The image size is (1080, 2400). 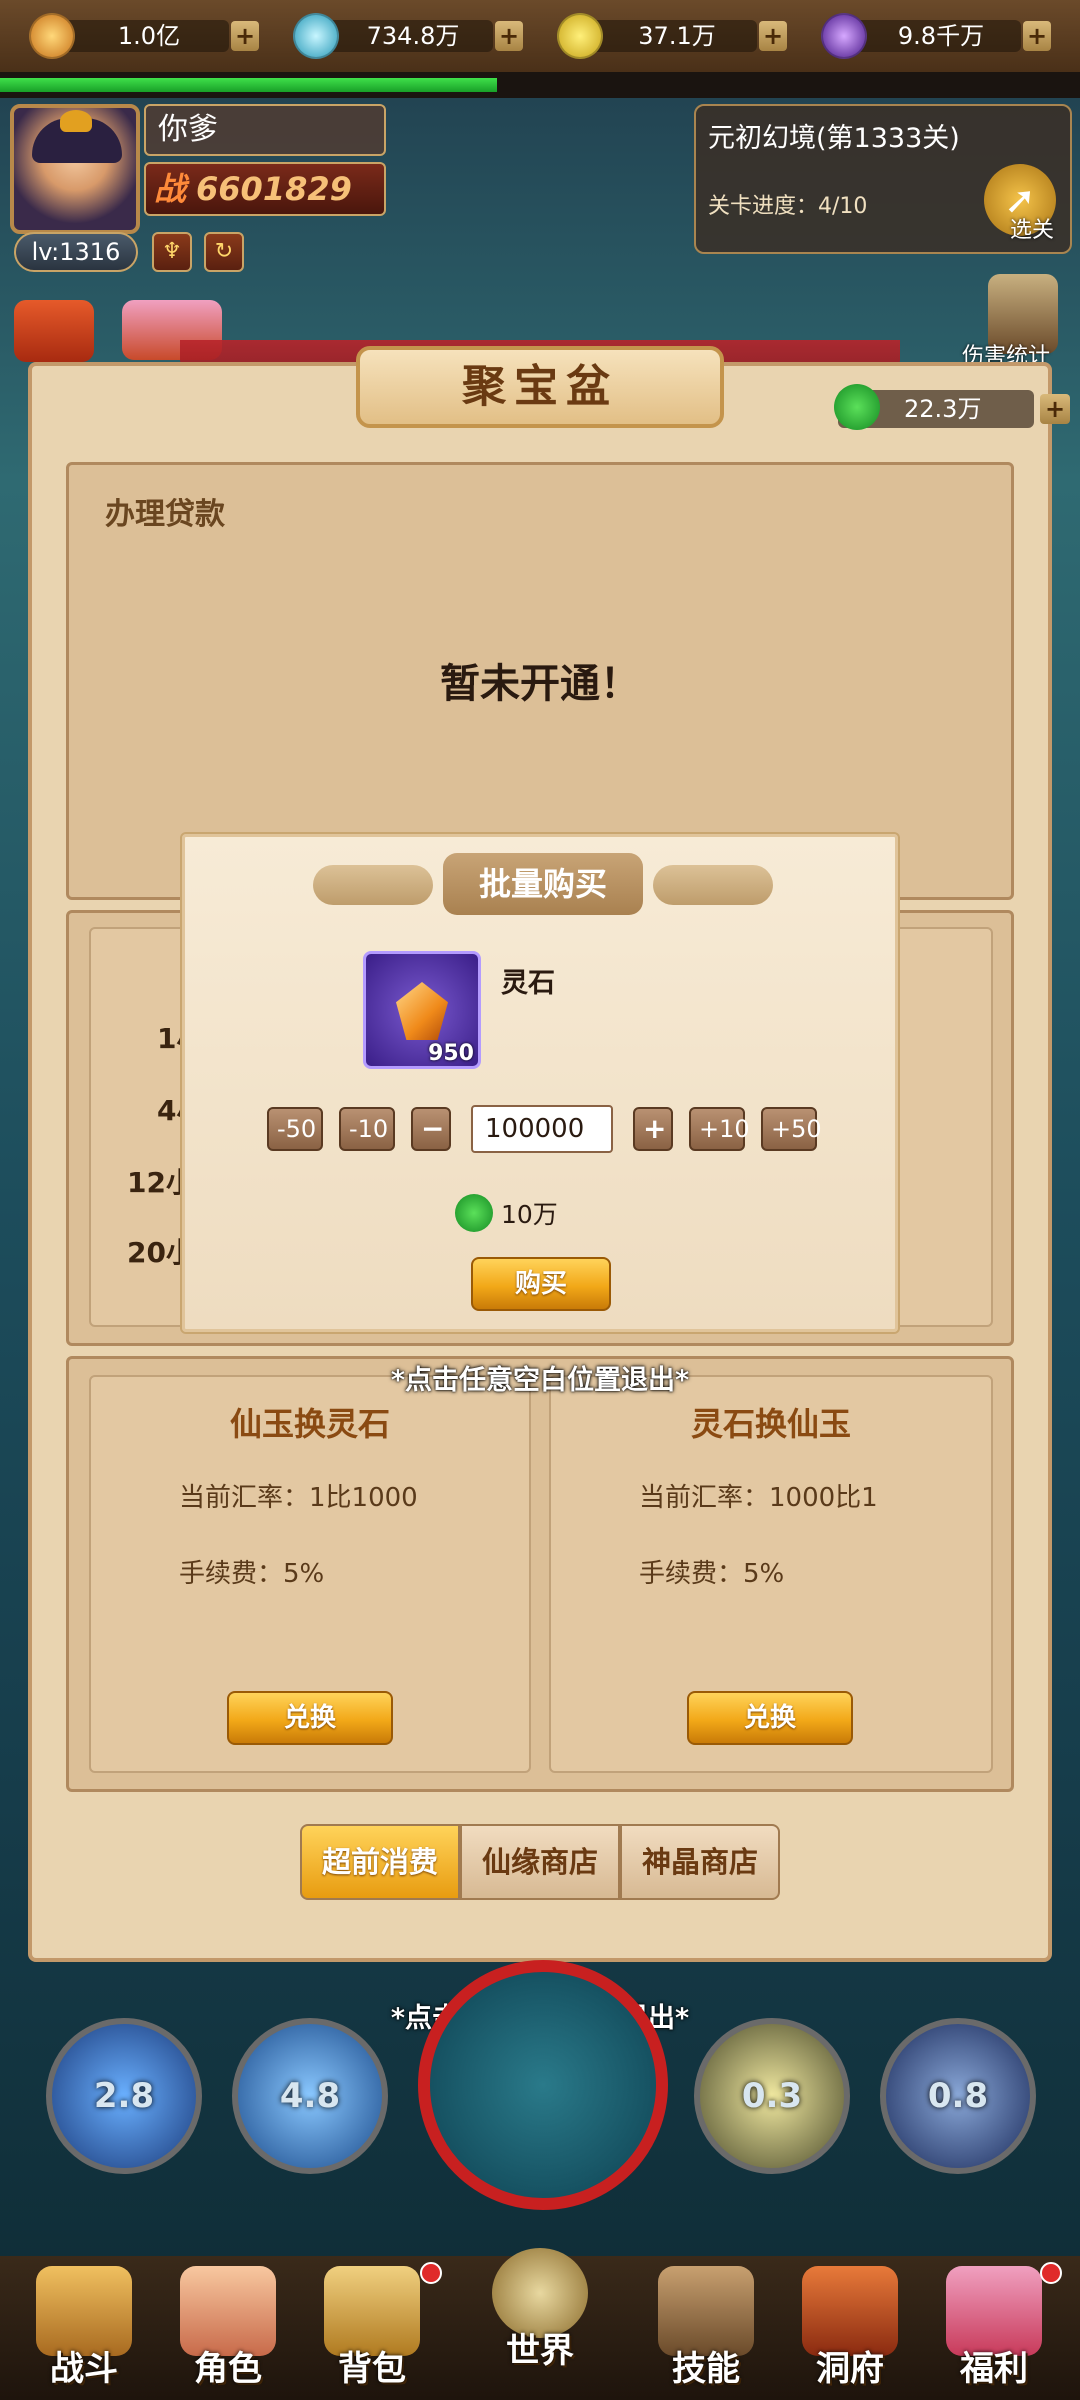 What do you see at coordinates (248, 85) in the screenshot?
I see `exp-bar-fill` at bounding box center [248, 85].